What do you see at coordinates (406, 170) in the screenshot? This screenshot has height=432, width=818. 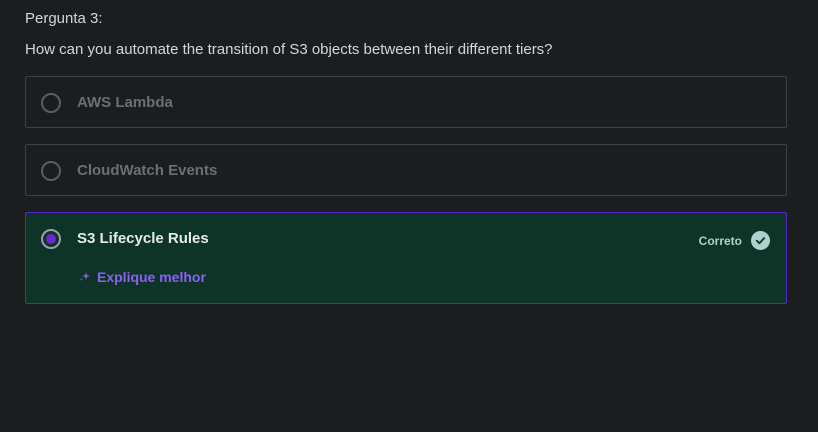 I see `answer-option-2: CloudWatch Events` at bounding box center [406, 170].